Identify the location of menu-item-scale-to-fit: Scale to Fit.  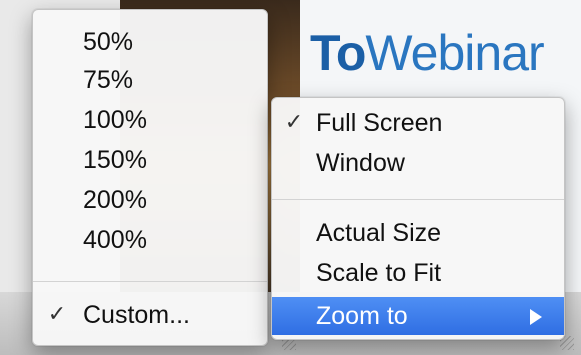
(418, 273).